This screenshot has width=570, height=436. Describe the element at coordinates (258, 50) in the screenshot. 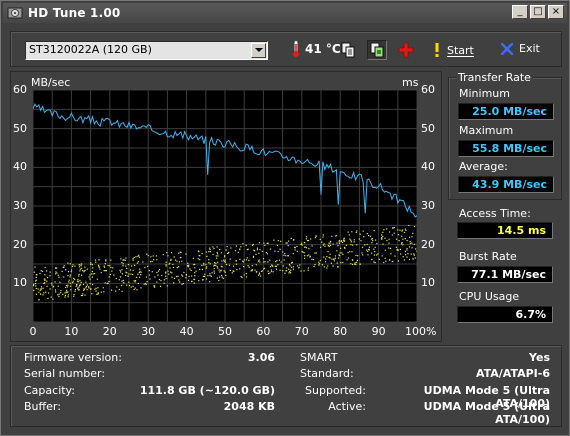

I see `chevron-down-icon` at that location.